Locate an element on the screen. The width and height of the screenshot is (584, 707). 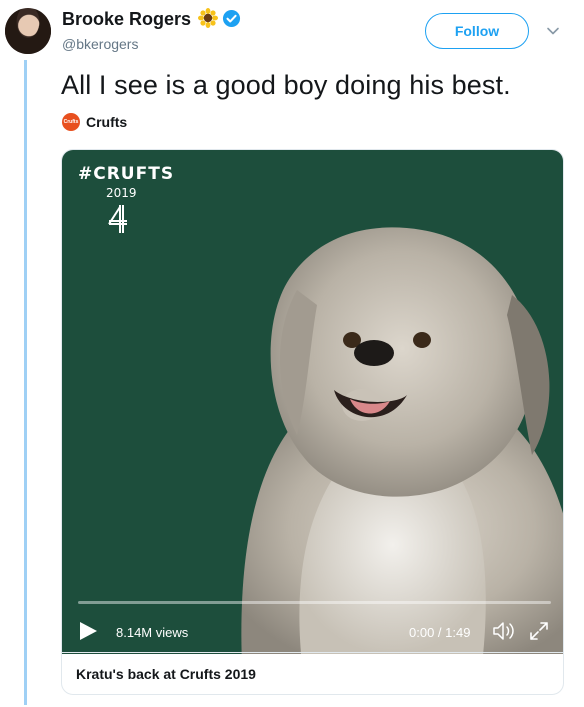
avatar is located at coordinates (28, 31).